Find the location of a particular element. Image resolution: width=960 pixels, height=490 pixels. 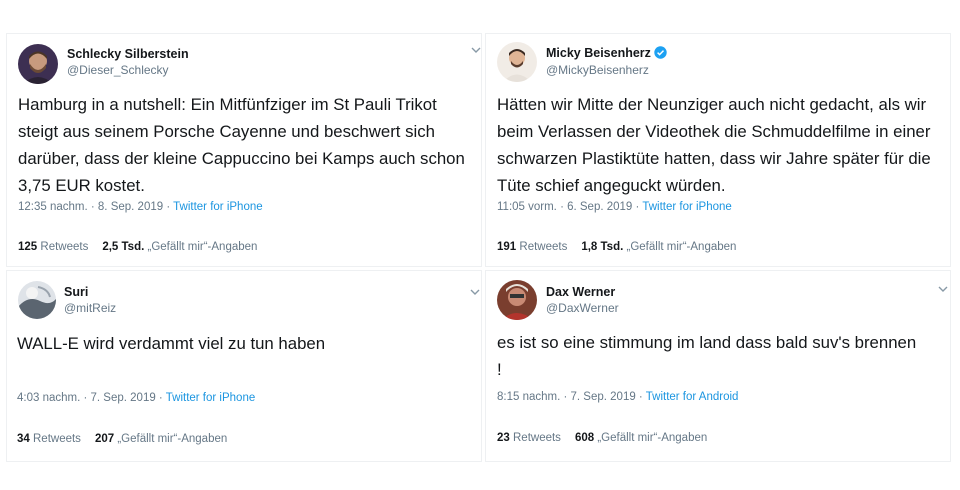

display-name: Dax Werner is located at coordinates (580, 292).